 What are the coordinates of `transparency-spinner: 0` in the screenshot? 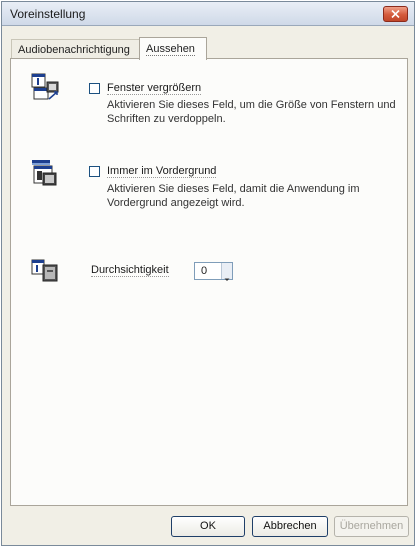 It's located at (213, 271).